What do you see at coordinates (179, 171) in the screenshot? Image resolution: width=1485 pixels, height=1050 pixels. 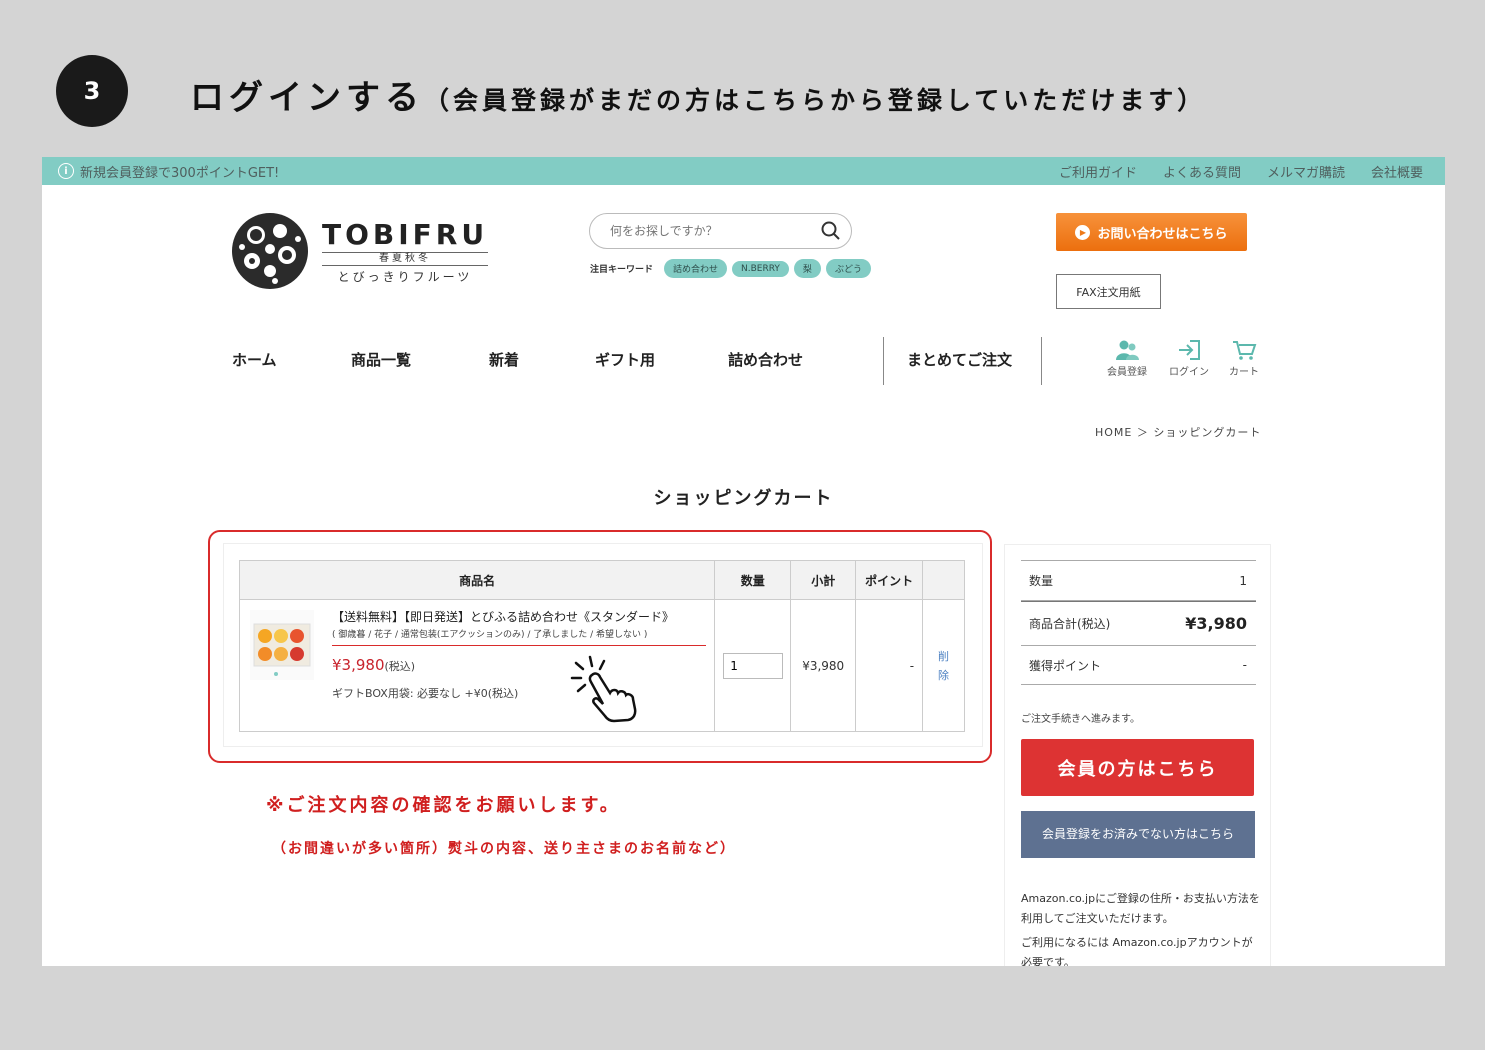 I see `campaign-notice: 新規会員登録で300ポイントGET!` at bounding box center [179, 171].